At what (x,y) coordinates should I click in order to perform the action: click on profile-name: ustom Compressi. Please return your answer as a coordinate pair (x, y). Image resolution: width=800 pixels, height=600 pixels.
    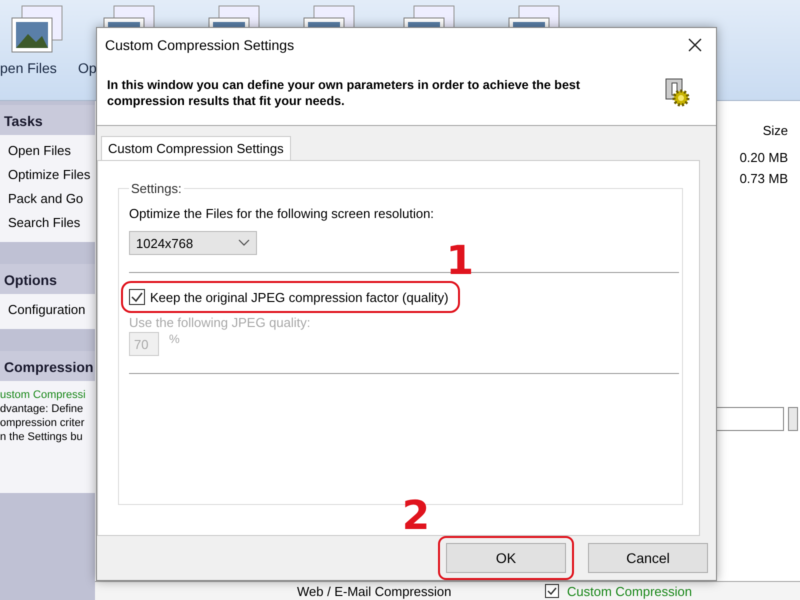
    Looking at the image, I should click on (43, 395).